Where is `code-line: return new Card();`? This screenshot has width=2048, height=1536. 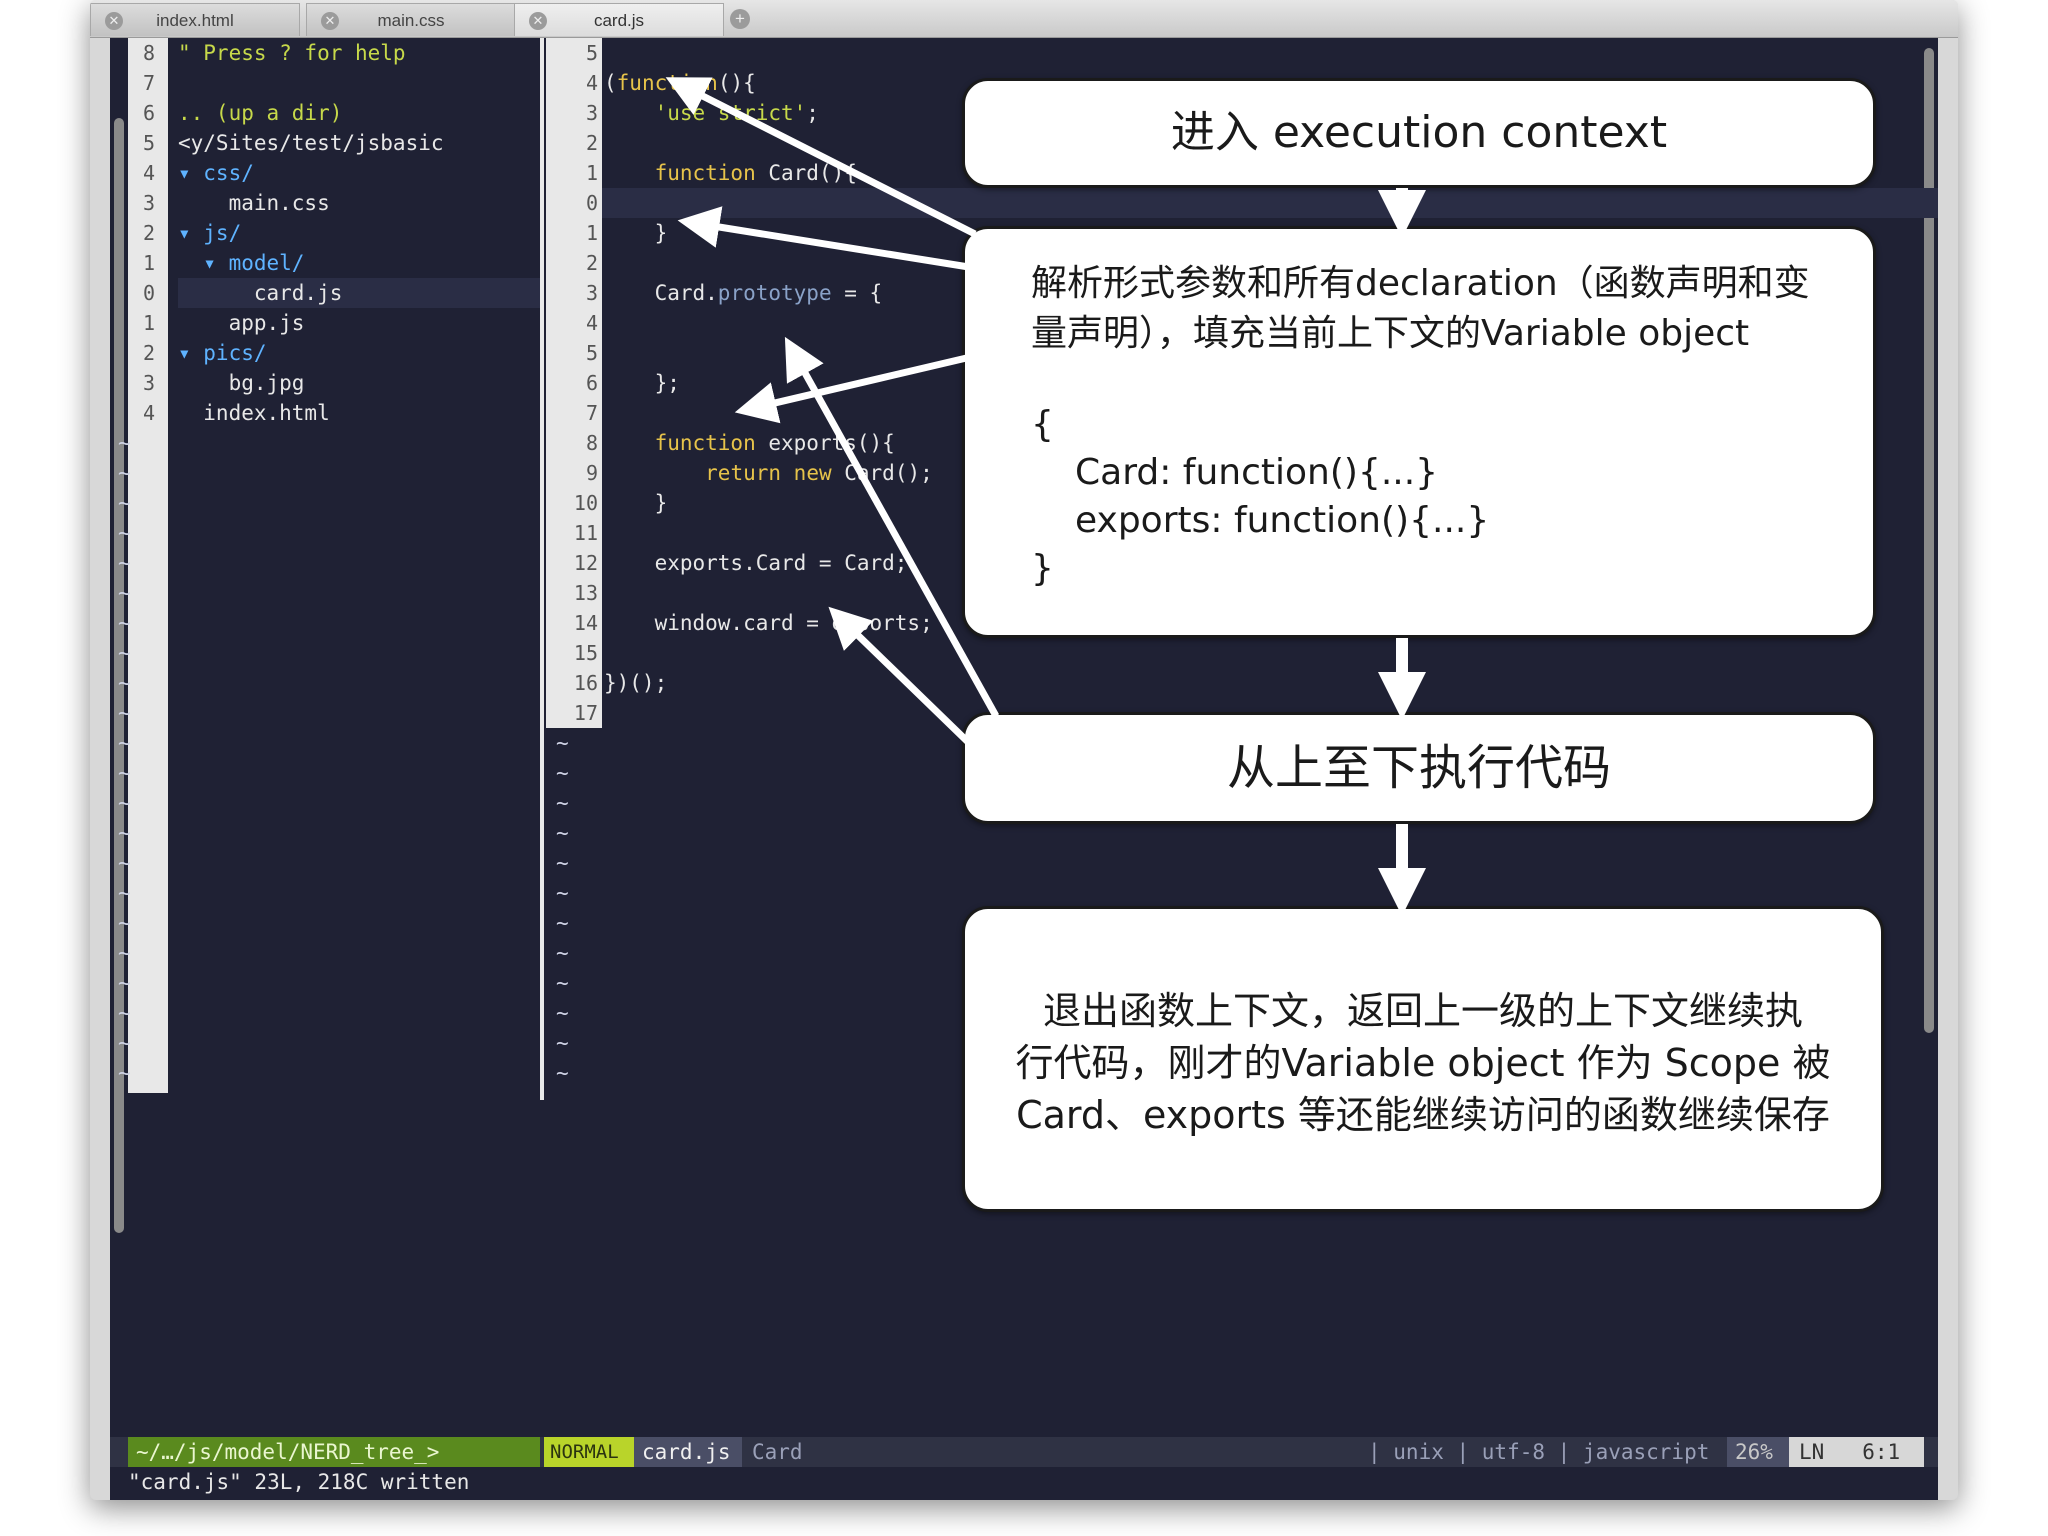
code-line: return new Card(); is located at coordinates (768, 473).